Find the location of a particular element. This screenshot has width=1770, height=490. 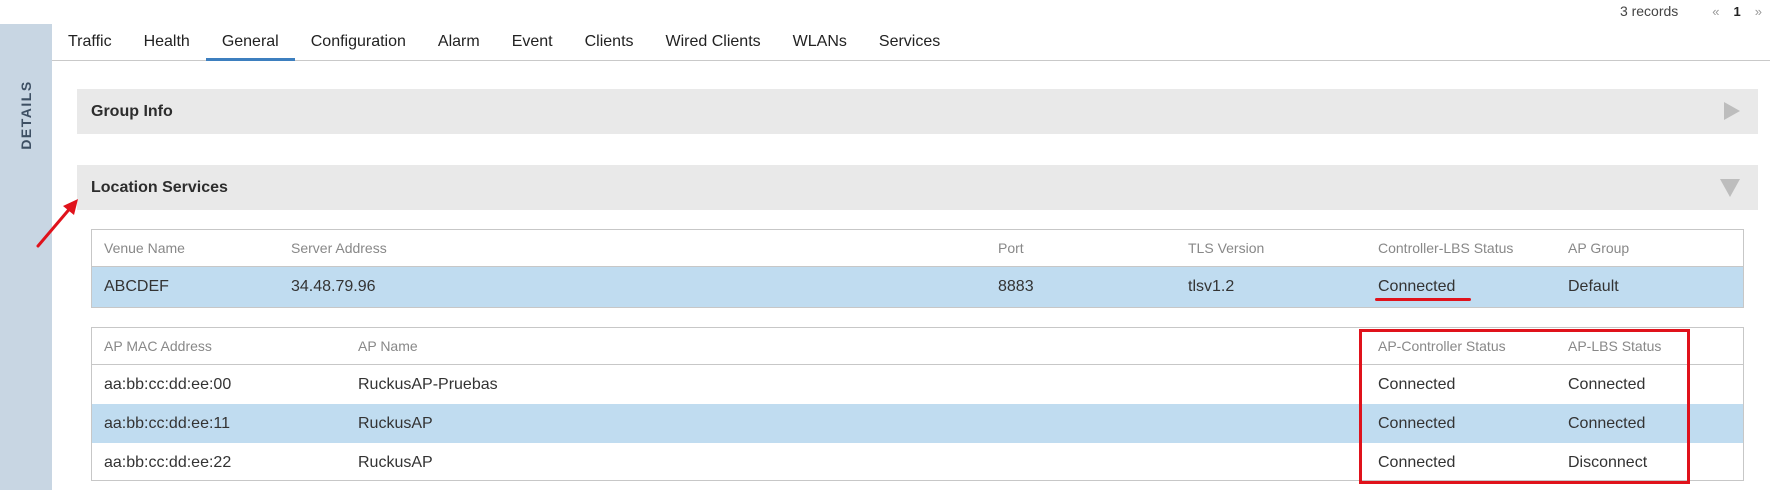

cell-server-address: 34.48.79.96 is located at coordinates (333, 286).